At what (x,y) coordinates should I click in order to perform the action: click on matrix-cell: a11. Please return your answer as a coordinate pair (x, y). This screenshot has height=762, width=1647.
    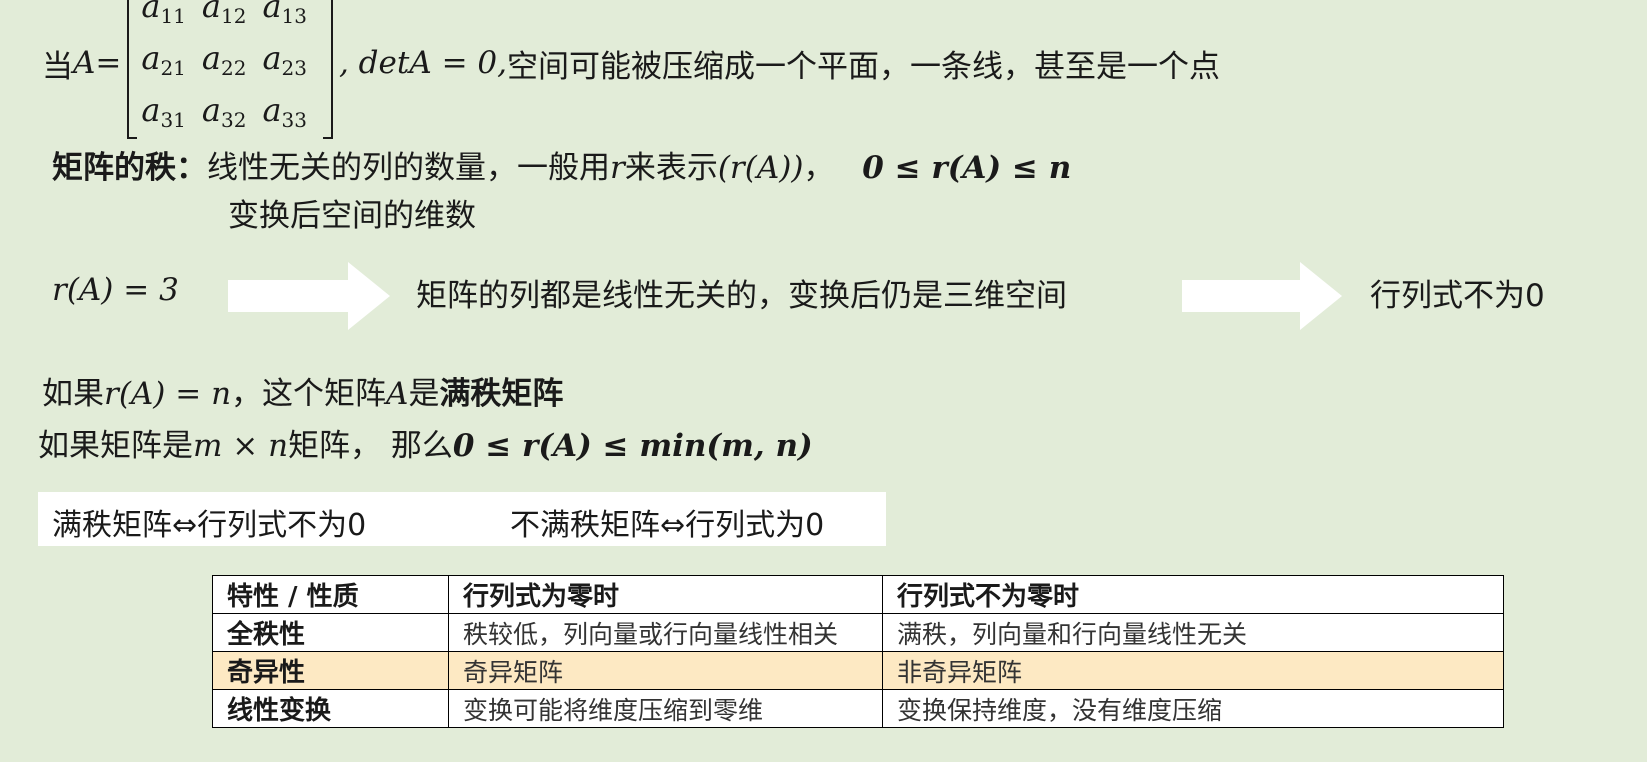
    Looking at the image, I should click on (163, 14).